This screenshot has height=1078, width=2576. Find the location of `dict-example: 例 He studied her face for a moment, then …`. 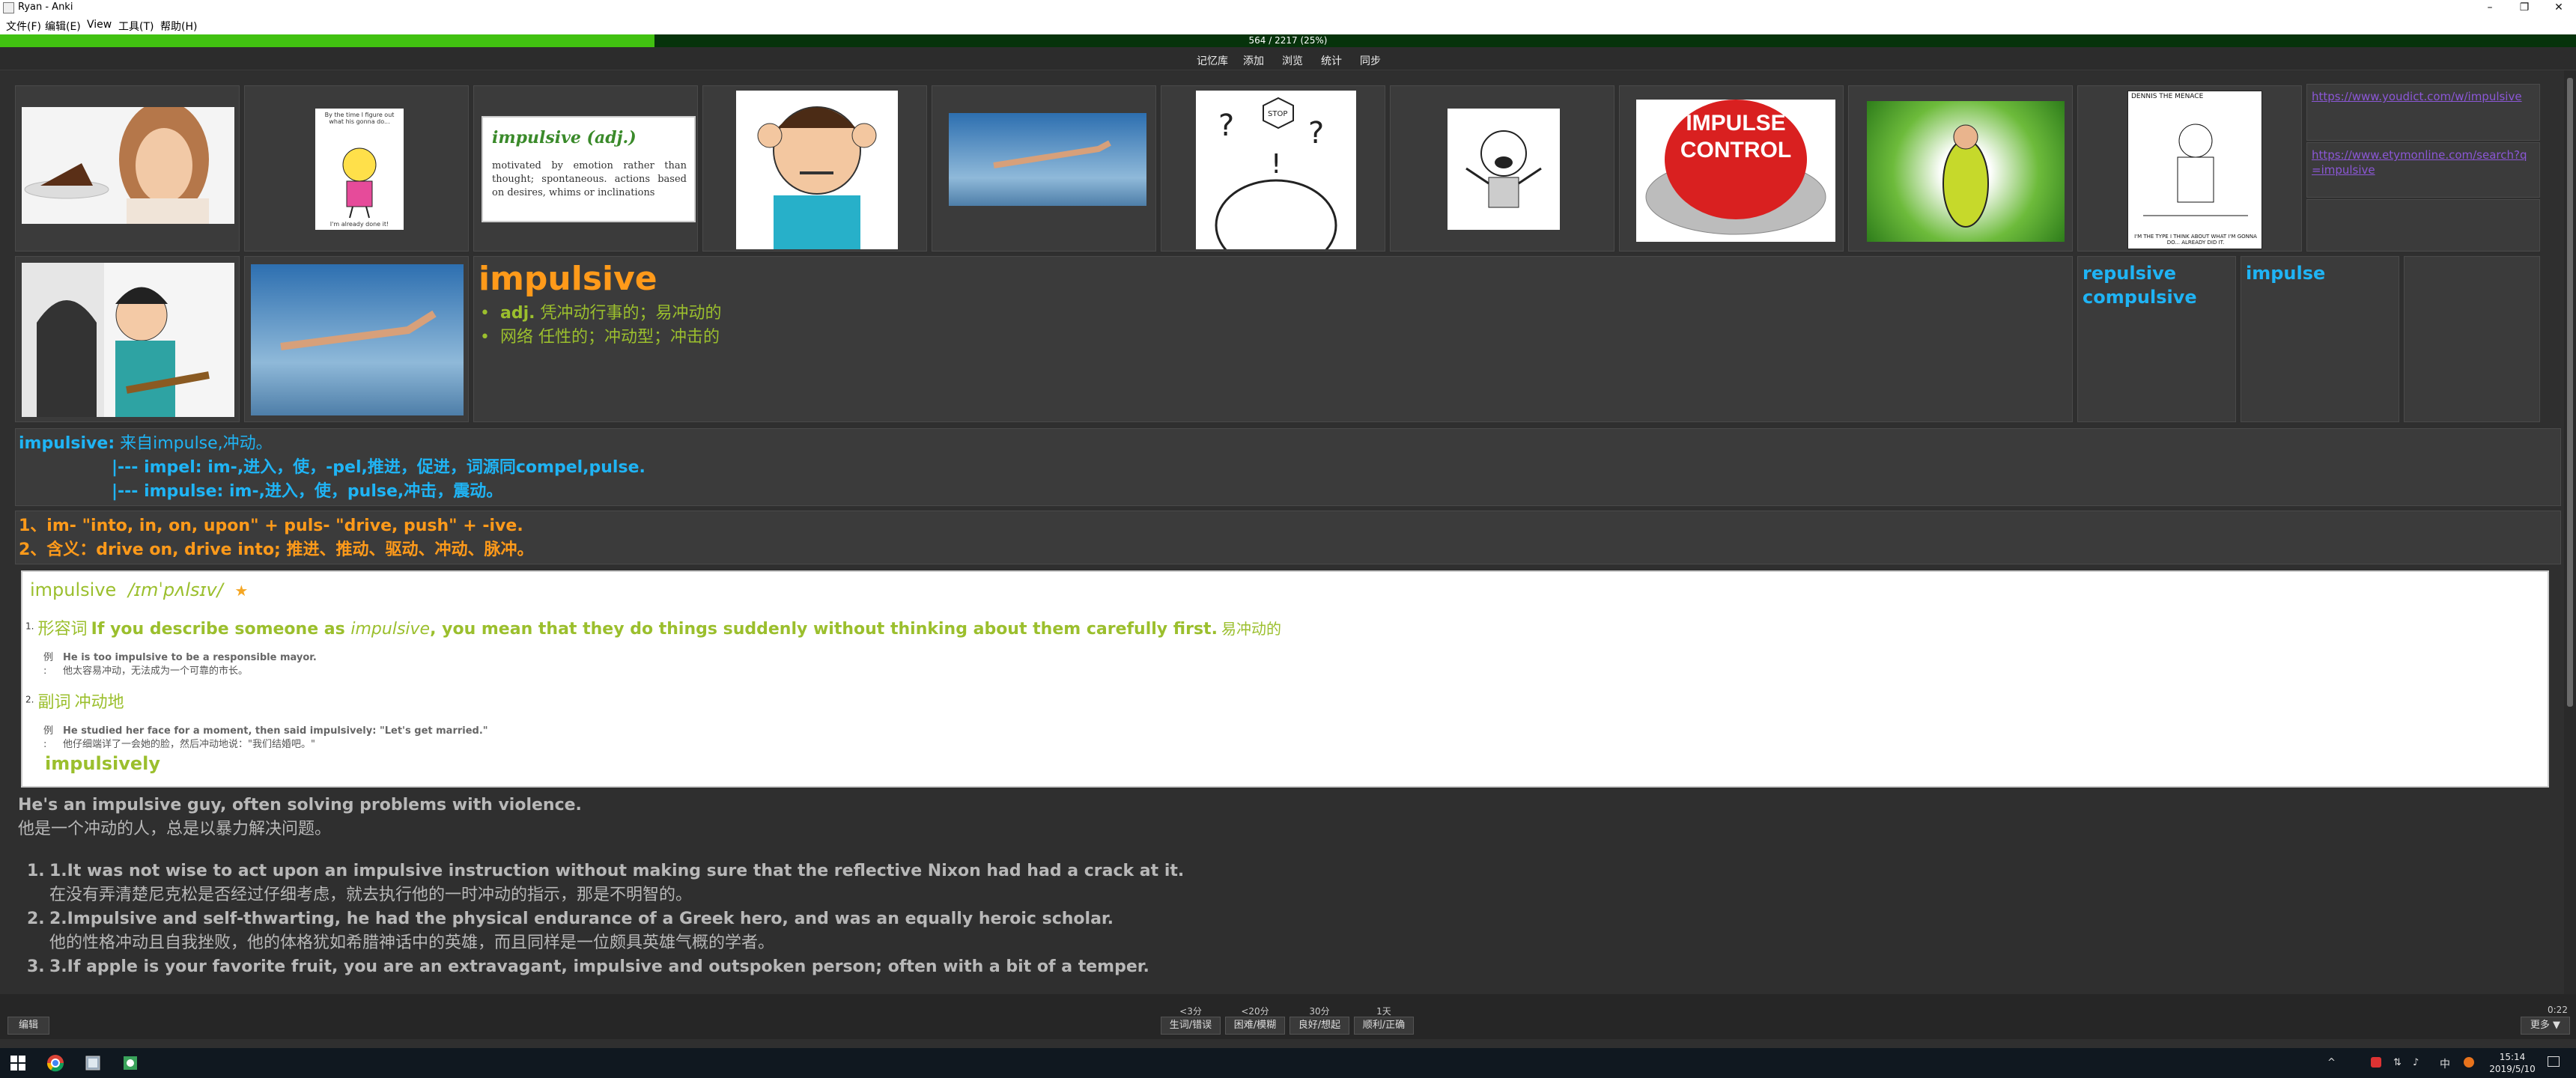

dict-example: 例 He studied her face for a moment, then … is located at coordinates (265, 737).